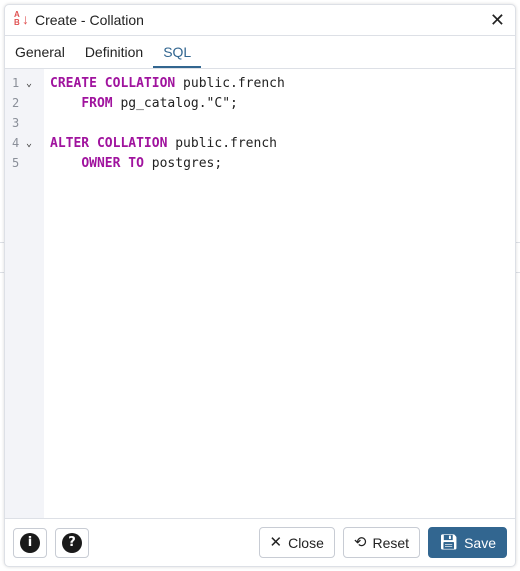  What do you see at coordinates (282, 163) in the screenshot?
I see `code-line: OWNER TO postgres;` at bounding box center [282, 163].